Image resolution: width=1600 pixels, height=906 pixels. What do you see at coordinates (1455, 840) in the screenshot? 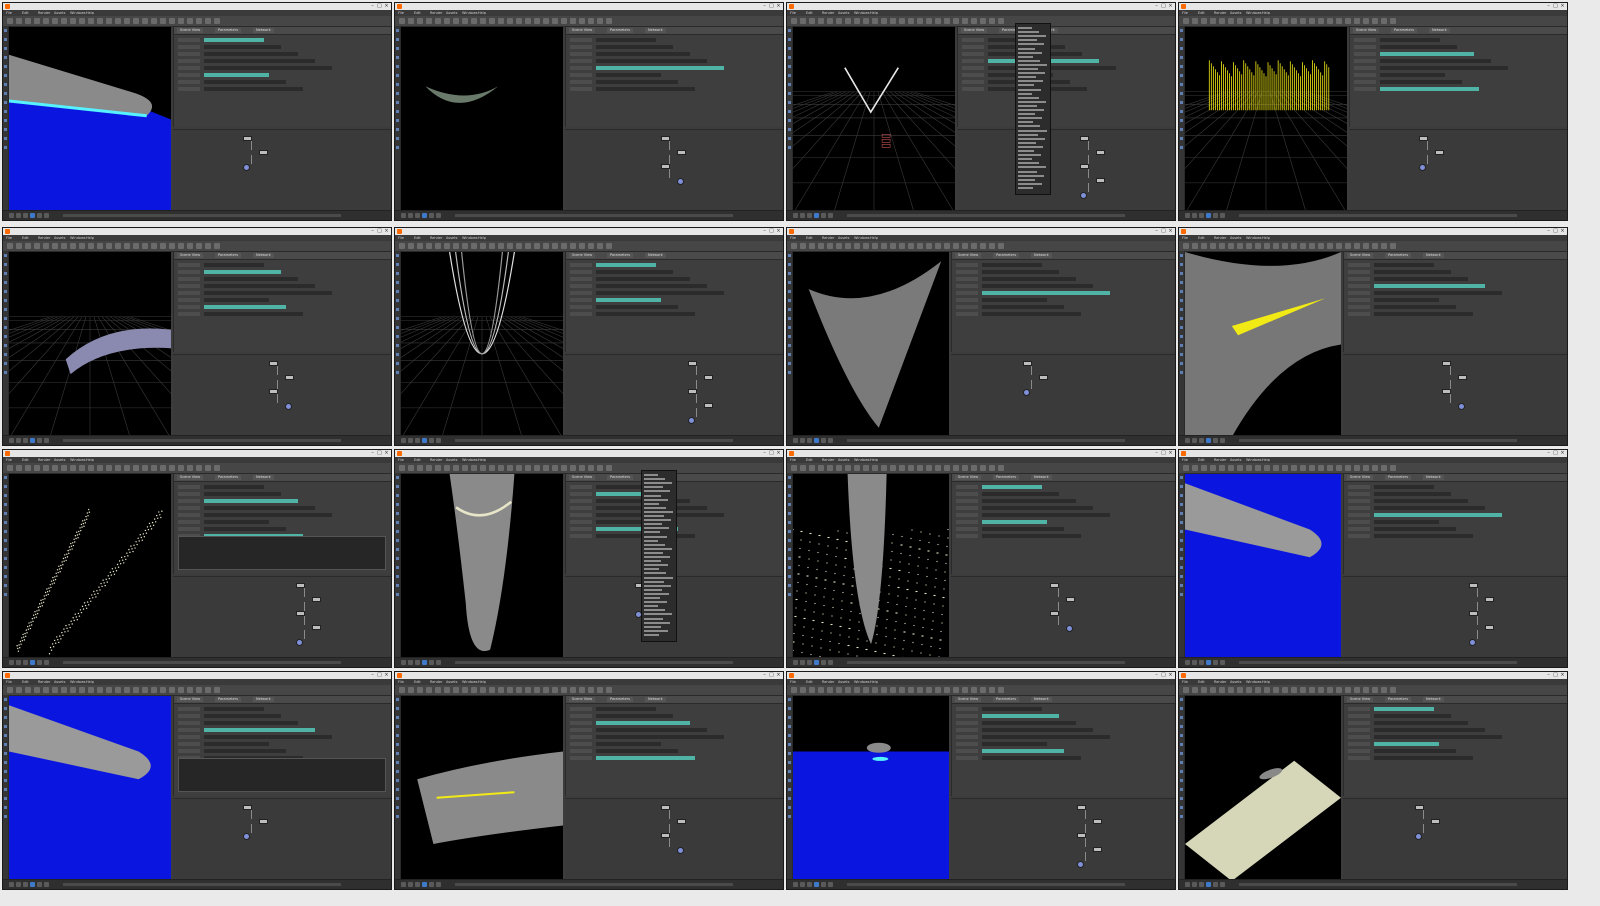
I see `node-network-pane` at bounding box center [1455, 840].